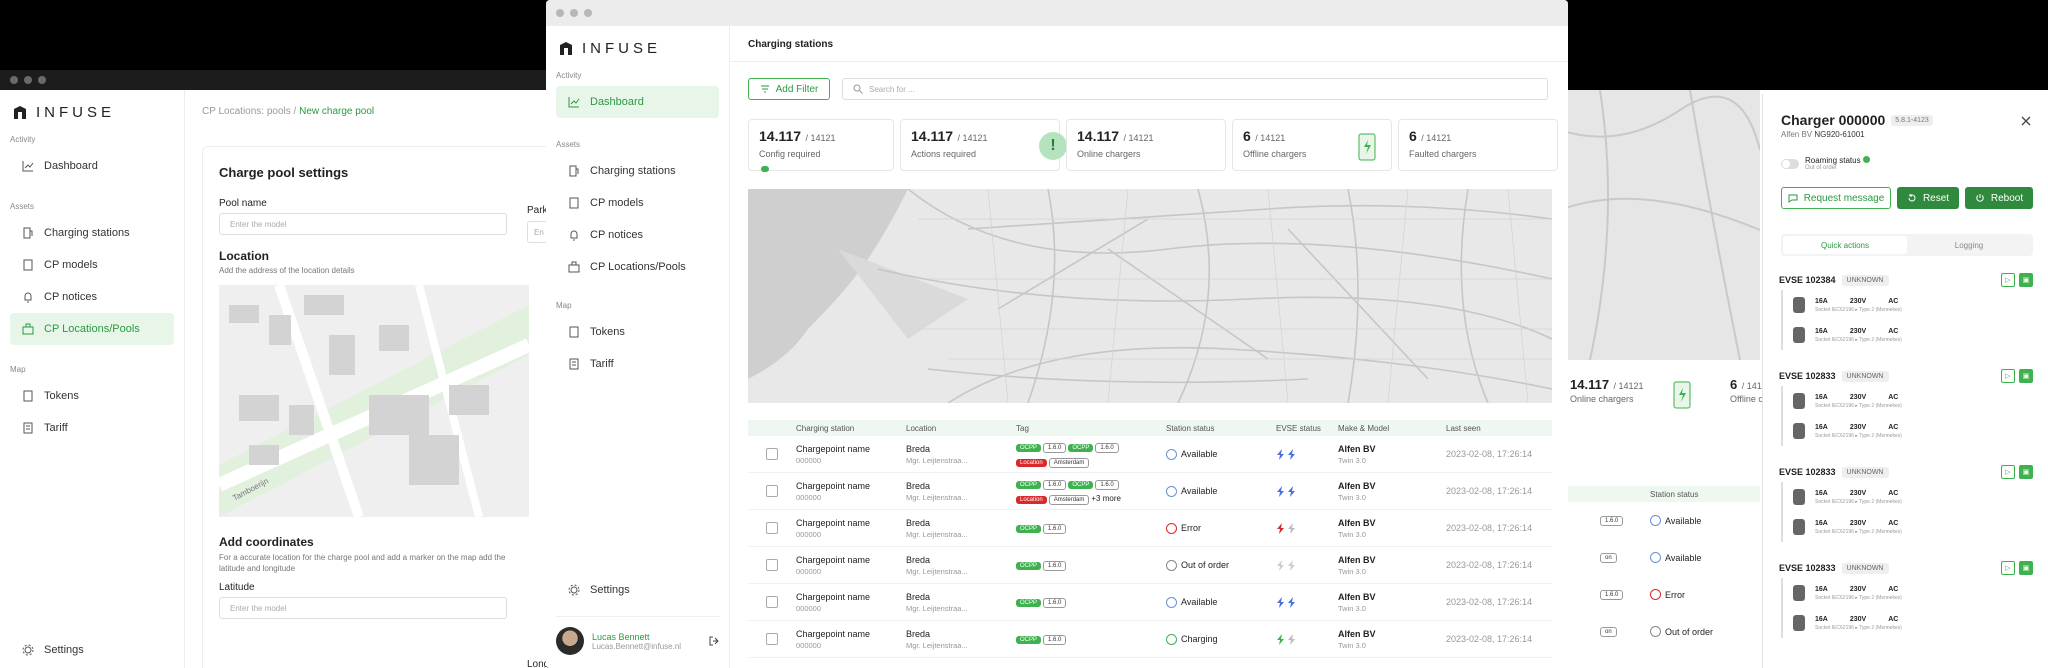 Image resolution: width=2048 pixels, height=668 pixels. What do you see at coordinates (1392, 428) in the screenshot?
I see `column-header: Make & Model` at bounding box center [1392, 428].